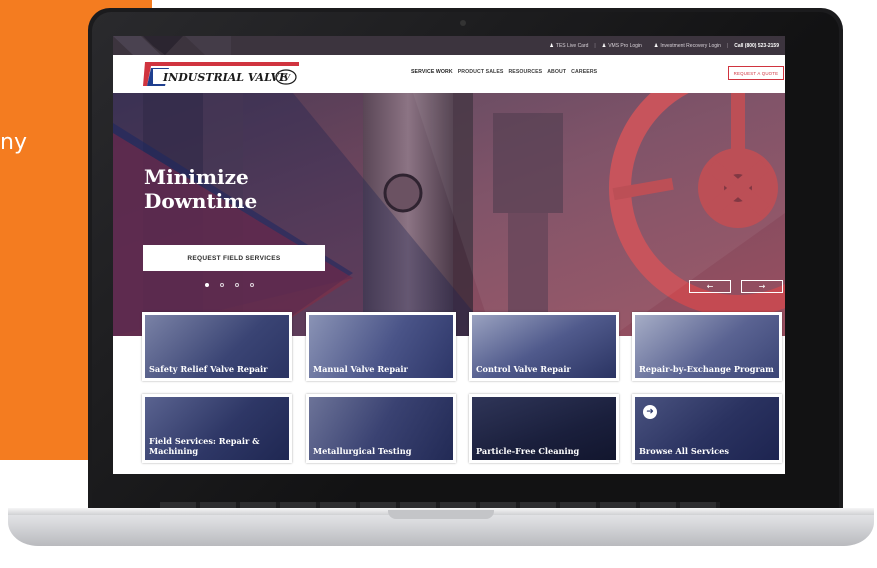  What do you see at coordinates (441, 514) in the screenshot?
I see `laptop-notch` at bounding box center [441, 514].